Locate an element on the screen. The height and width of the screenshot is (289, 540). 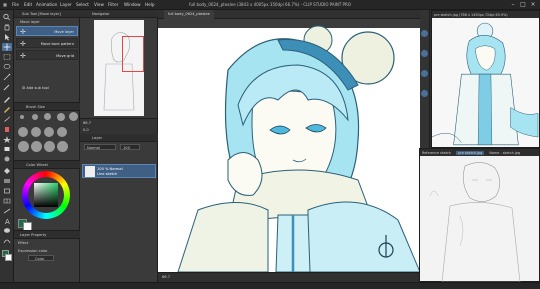
subtool-item-move-grid: ✛ Move grid is located at coordinates (47, 55).